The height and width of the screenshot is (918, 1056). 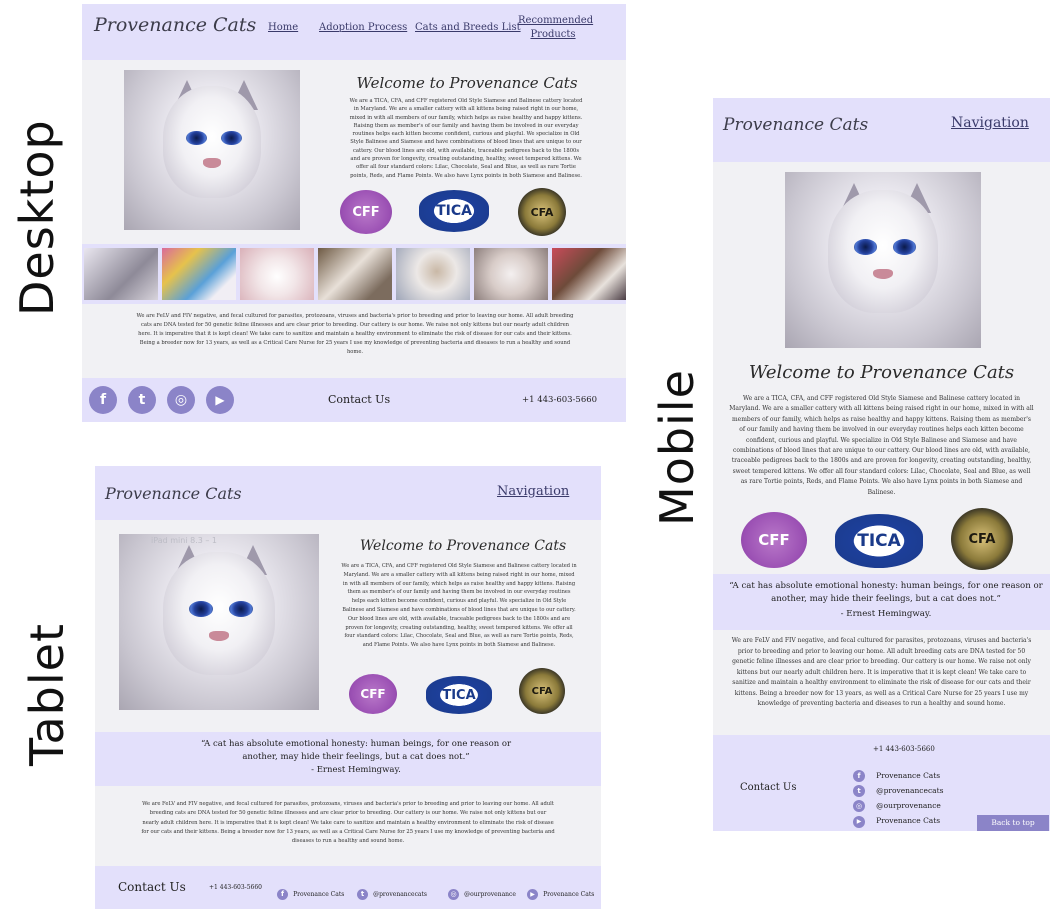 I want to click on mobile-quote-author: - Ernest Hemingway., so click(x=886, y=614).